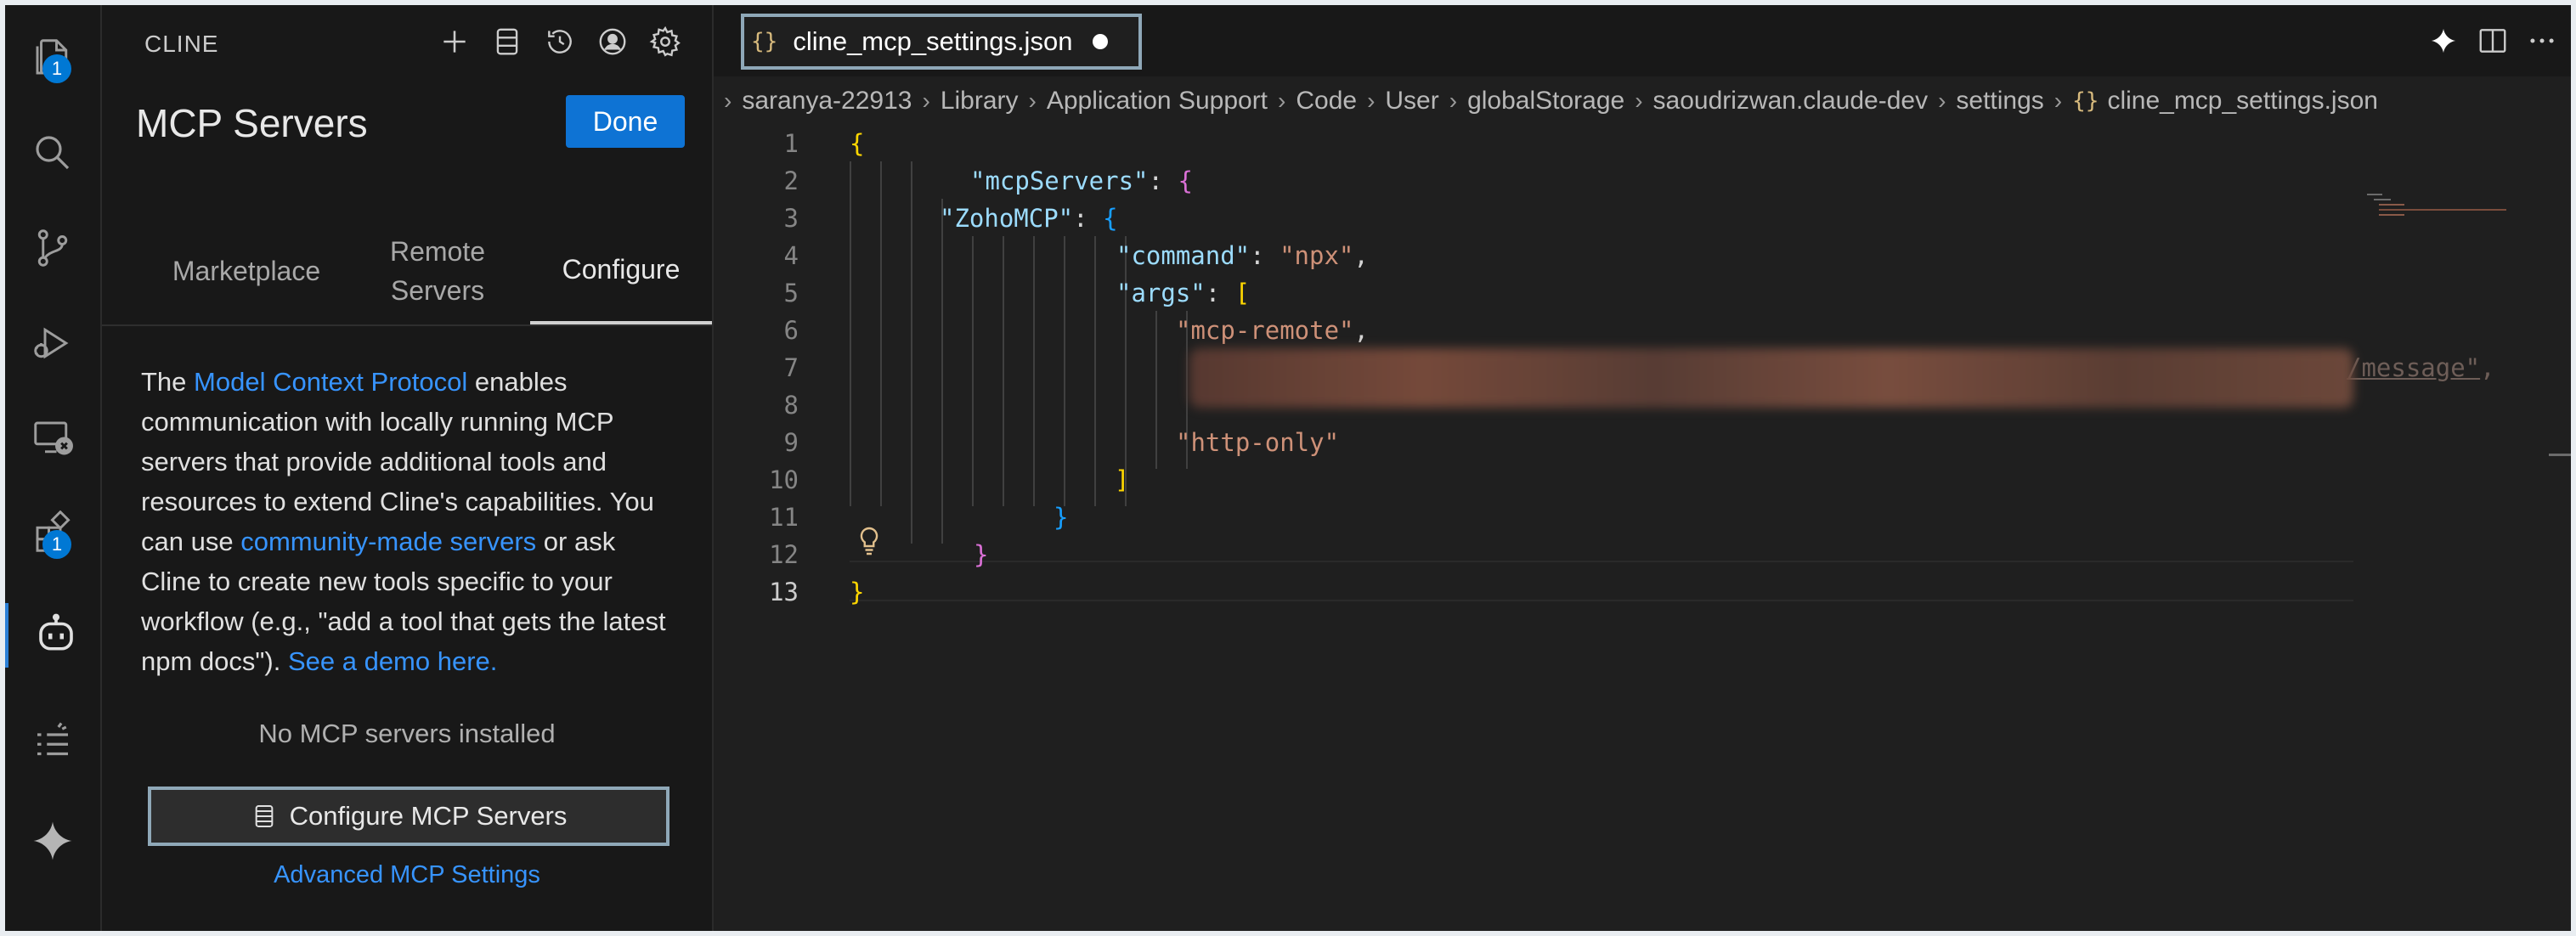  What do you see at coordinates (1122, 479) in the screenshot?
I see `code-token: ]` at bounding box center [1122, 479].